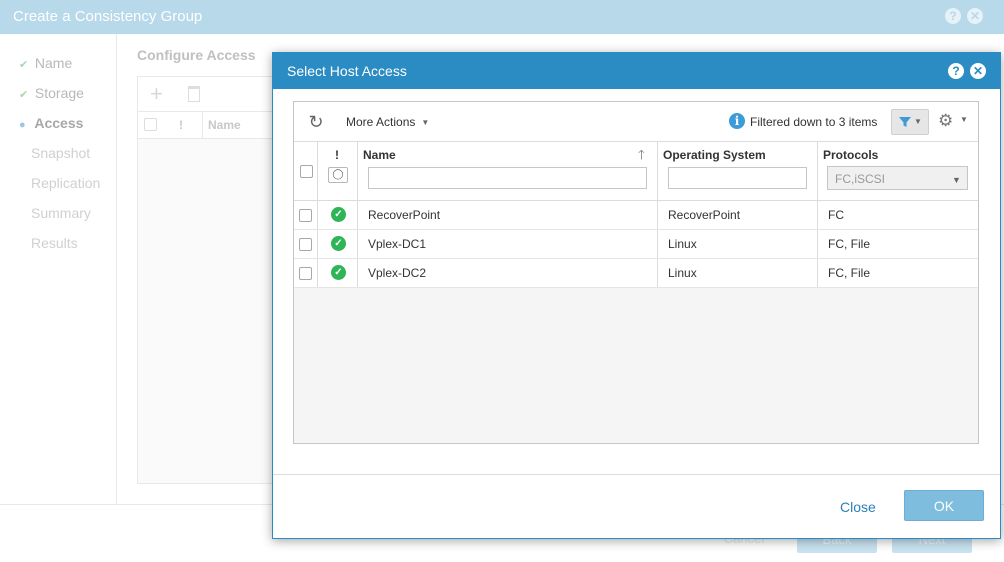  I want to click on wizard-title: Create a Consistency Group, so click(108, 16).